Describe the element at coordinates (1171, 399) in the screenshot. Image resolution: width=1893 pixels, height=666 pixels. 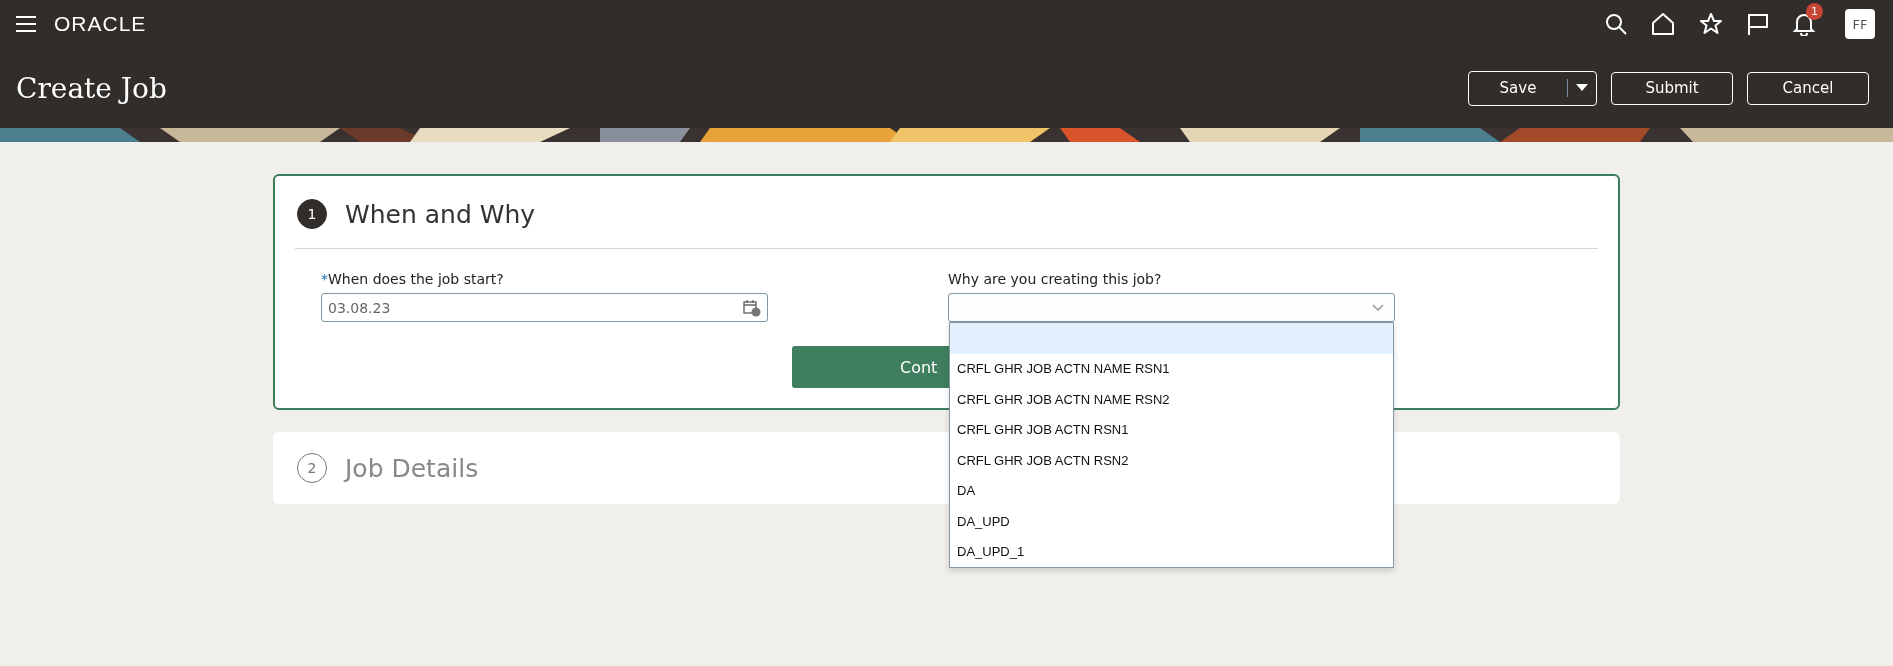
I see `dropdown-option: CRFL GHR JOB ACTN NAME RSN2` at that location.